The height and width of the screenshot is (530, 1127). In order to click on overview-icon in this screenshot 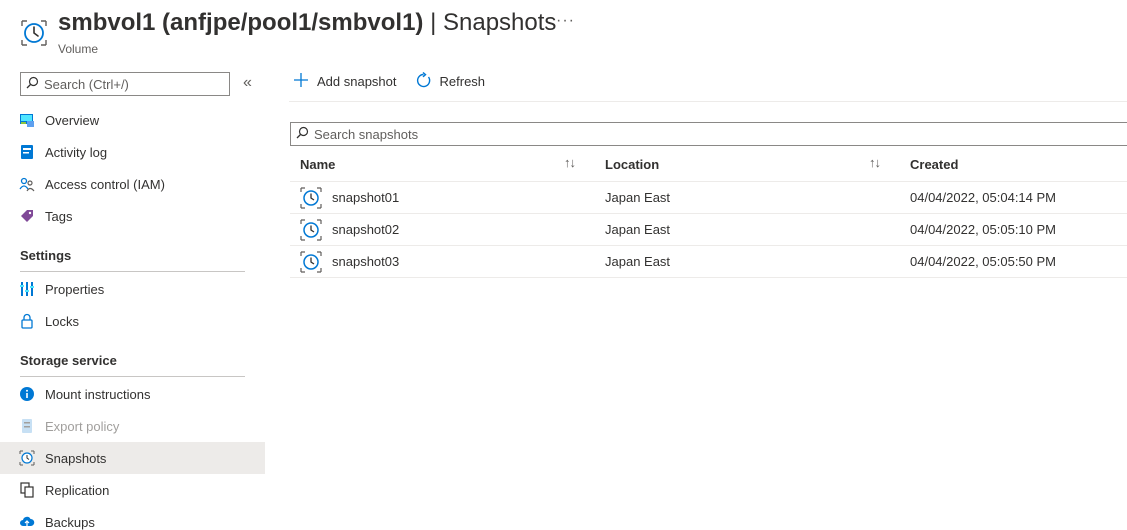, I will do `click(27, 120)`.